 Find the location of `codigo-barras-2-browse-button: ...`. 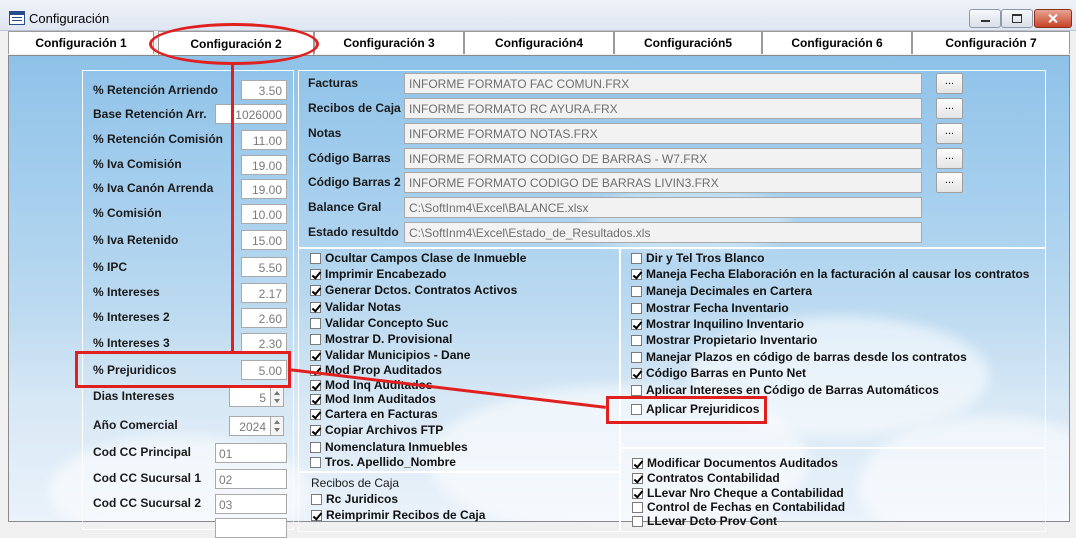

codigo-barras-2-browse-button: ... is located at coordinates (949, 182).